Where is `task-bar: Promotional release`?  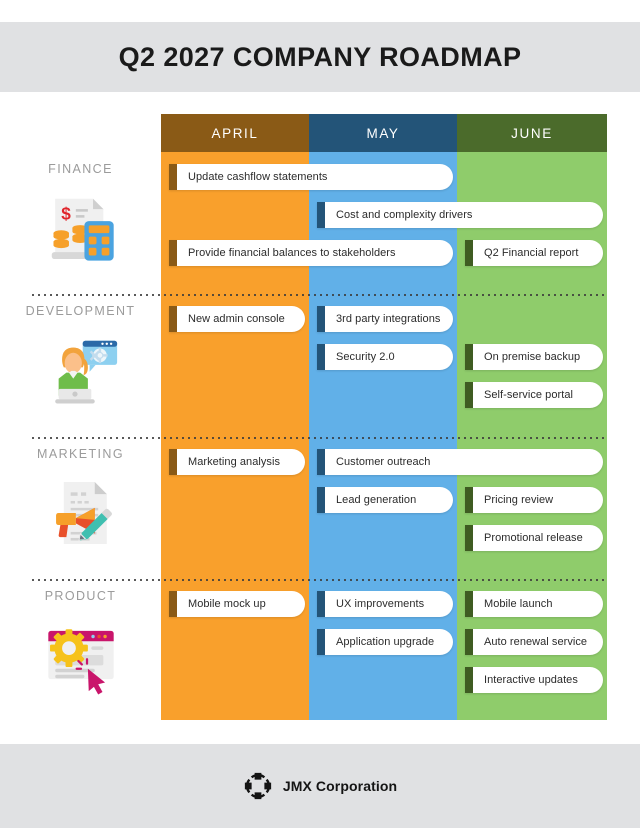 task-bar: Promotional release is located at coordinates (534, 538).